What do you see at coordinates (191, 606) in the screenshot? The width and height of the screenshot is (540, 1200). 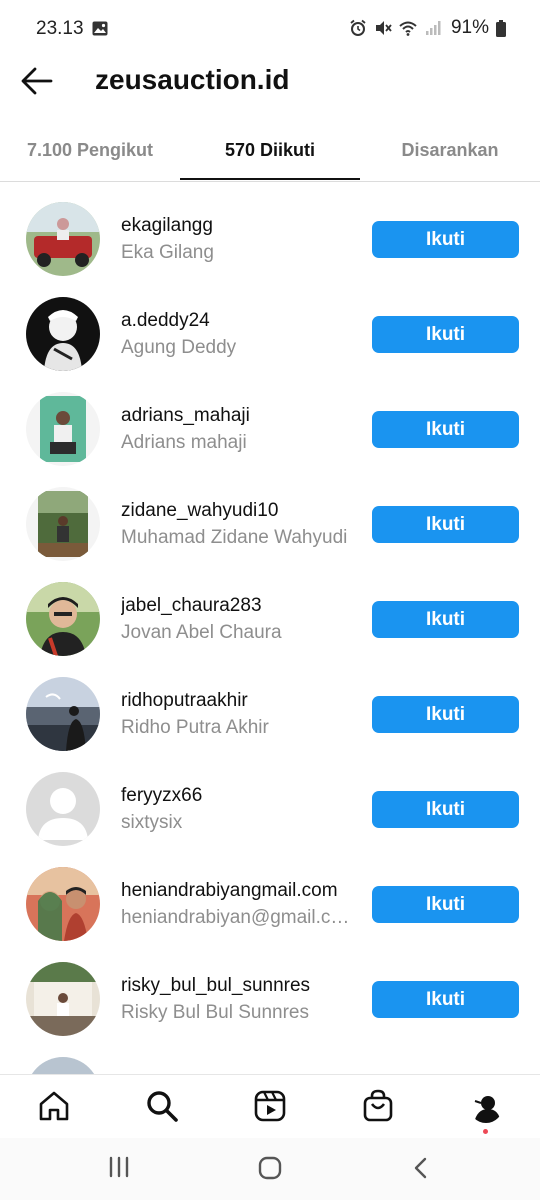 I see `username: jabel_chaura283` at bounding box center [191, 606].